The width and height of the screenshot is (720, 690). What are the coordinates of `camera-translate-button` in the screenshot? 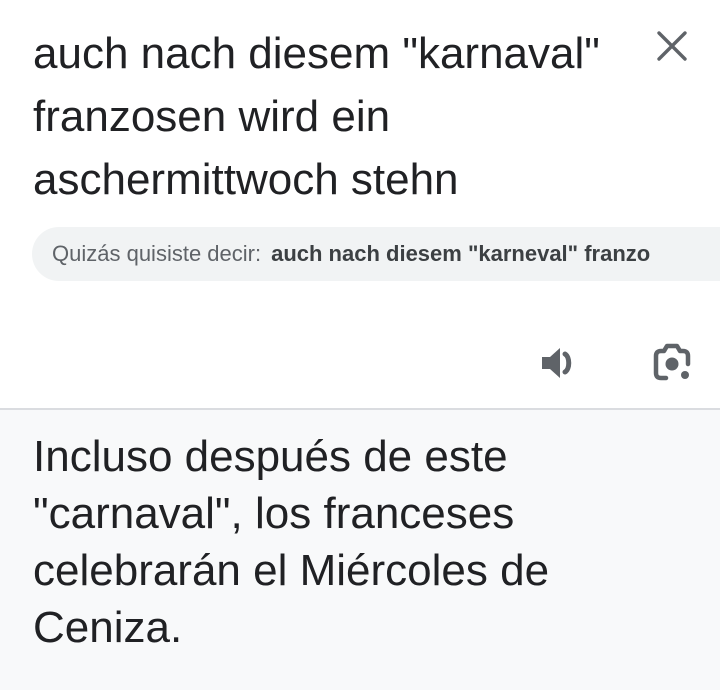 It's located at (672, 363).